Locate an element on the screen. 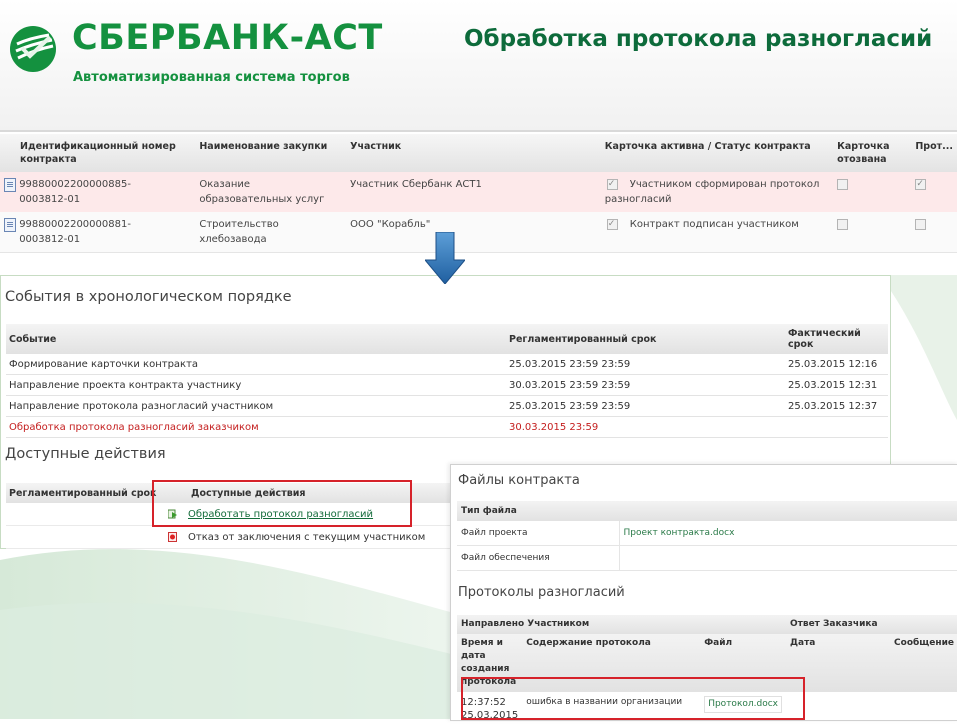 This screenshot has height=726, width=957. contract-status: Контракт подписан участником is located at coordinates (714, 224).